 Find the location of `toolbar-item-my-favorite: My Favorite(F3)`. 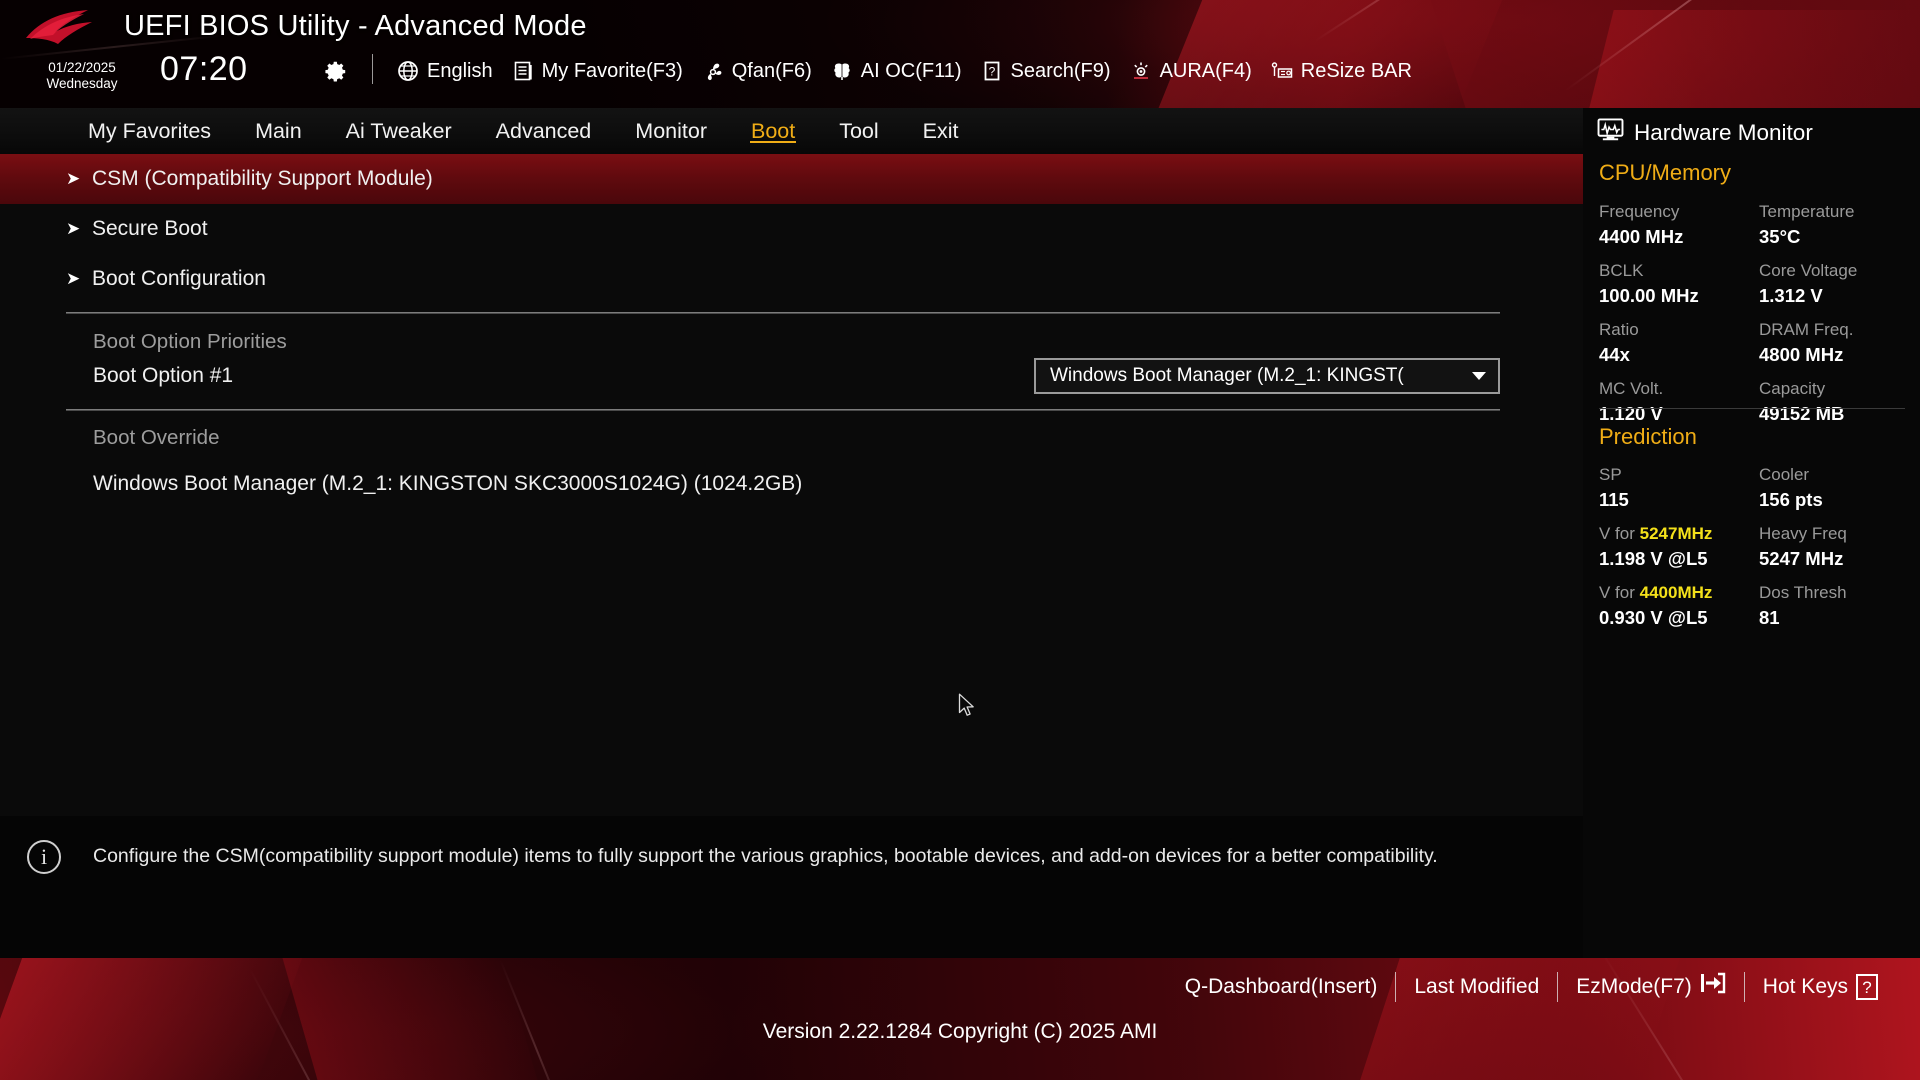

toolbar-item-my-favorite: My Favorite(F3) is located at coordinates (597, 71).